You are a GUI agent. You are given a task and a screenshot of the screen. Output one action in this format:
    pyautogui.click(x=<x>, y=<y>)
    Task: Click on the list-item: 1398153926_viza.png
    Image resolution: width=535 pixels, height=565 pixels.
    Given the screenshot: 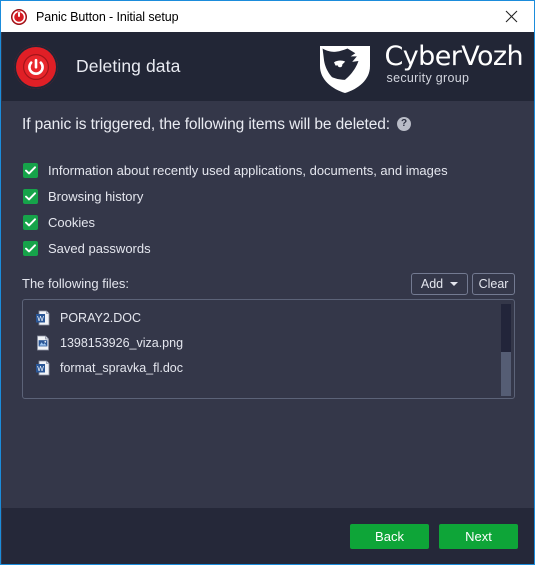 What is the action you would take?
    pyautogui.click(x=268, y=342)
    